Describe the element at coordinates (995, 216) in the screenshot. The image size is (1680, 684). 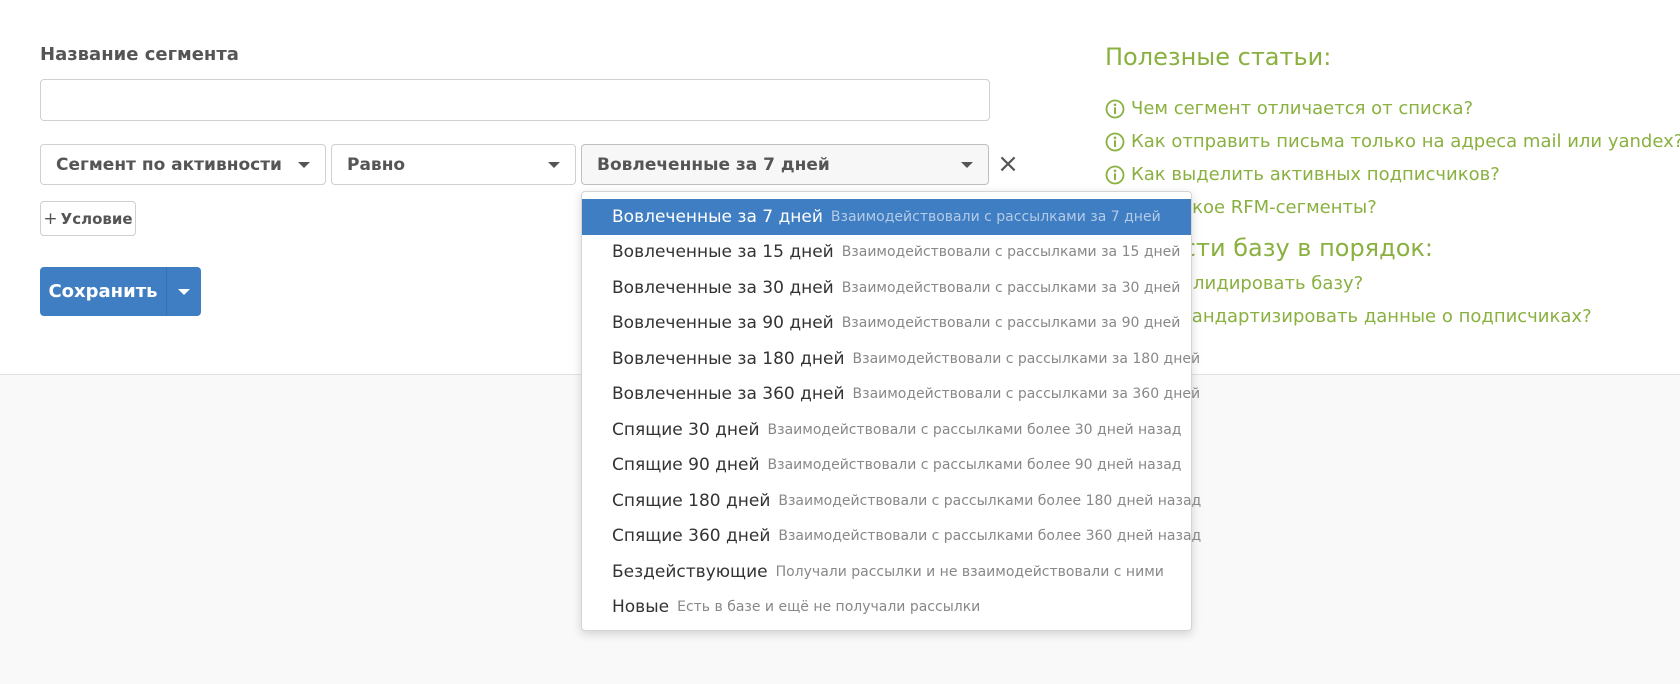
I see `dropdown-option-description: Взаимодействовали с рассылками за 7 дней` at that location.